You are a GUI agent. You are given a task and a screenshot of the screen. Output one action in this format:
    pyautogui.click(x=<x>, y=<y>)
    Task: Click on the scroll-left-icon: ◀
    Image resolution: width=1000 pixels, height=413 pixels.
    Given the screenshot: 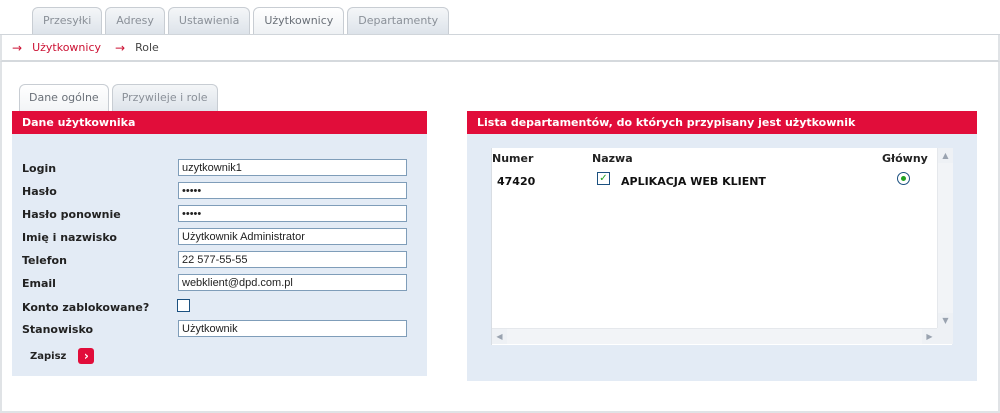 What is the action you would take?
    pyautogui.click(x=499, y=336)
    